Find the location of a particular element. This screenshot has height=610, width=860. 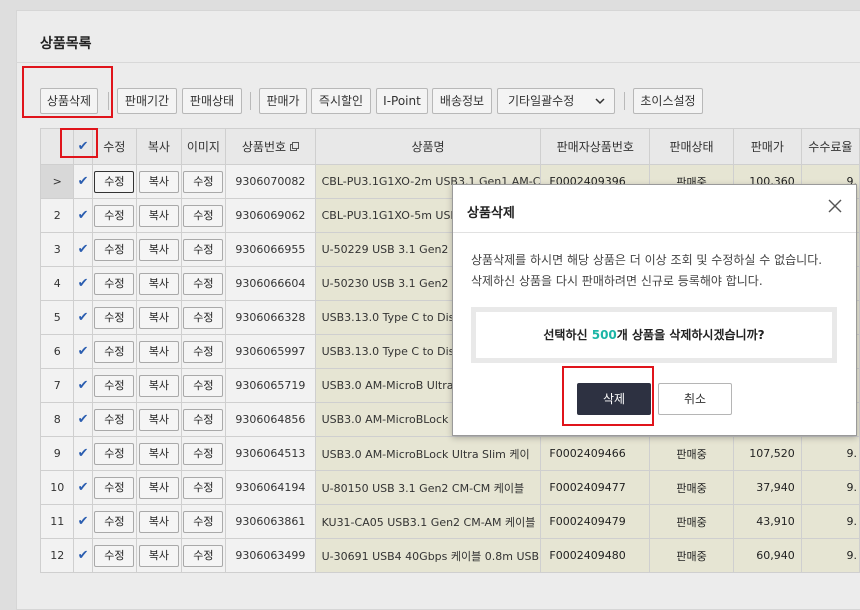

row-number: 2 is located at coordinates (57, 215).